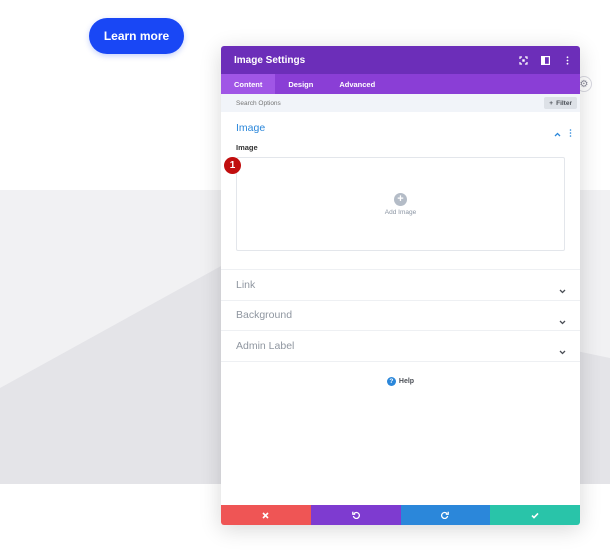 Image resolution: width=610 pixels, height=550 pixels. What do you see at coordinates (336, 103) in the screenshot?
I see `search-options-input` at bounding box center [336, 103].